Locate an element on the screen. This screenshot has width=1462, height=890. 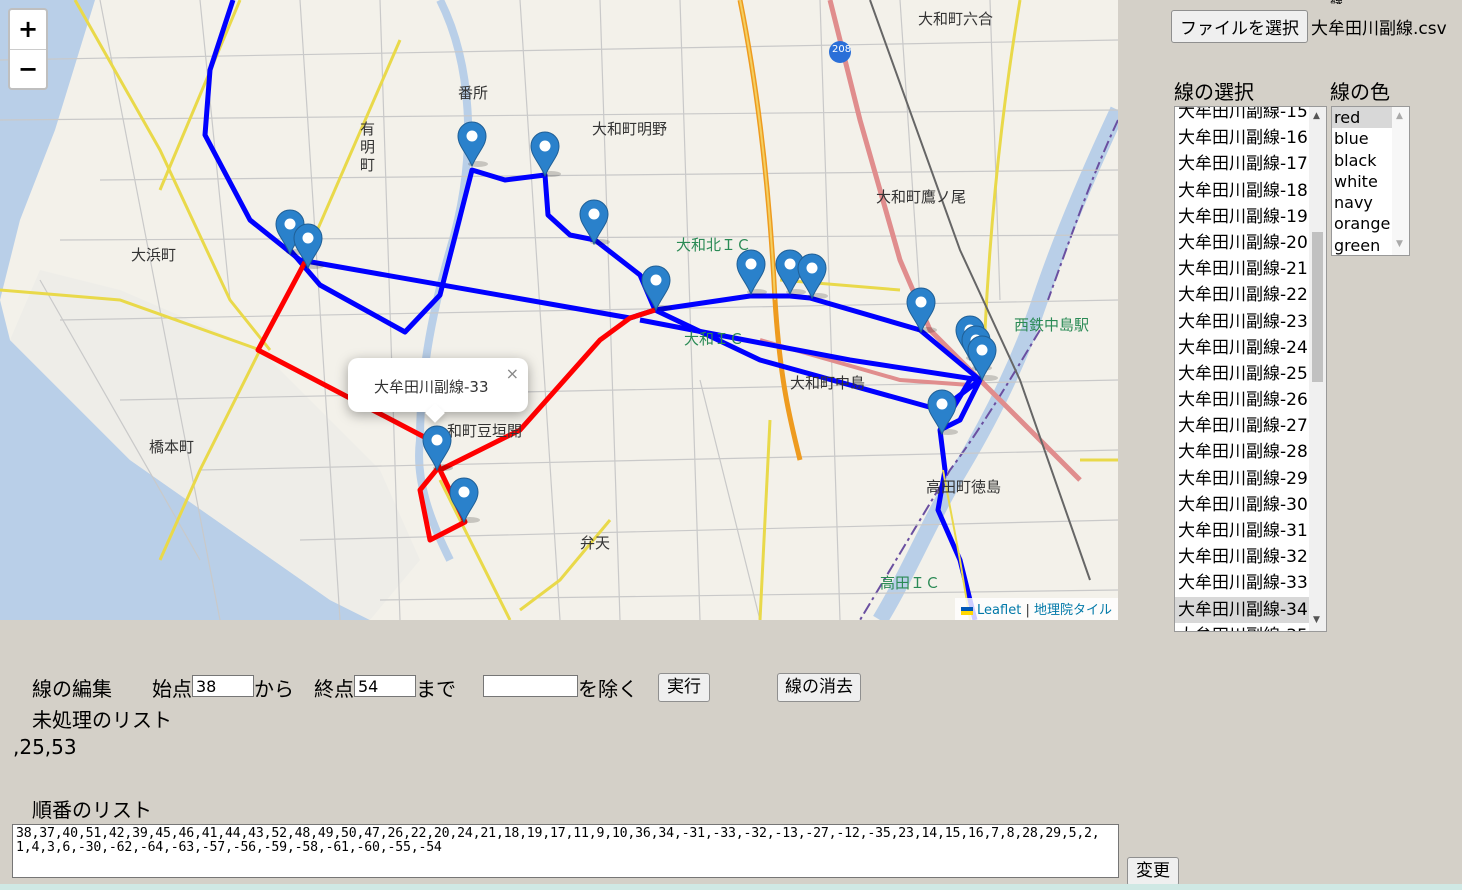
list-item: 大牟田川副線-15 is located at coordinates (1250, 116).